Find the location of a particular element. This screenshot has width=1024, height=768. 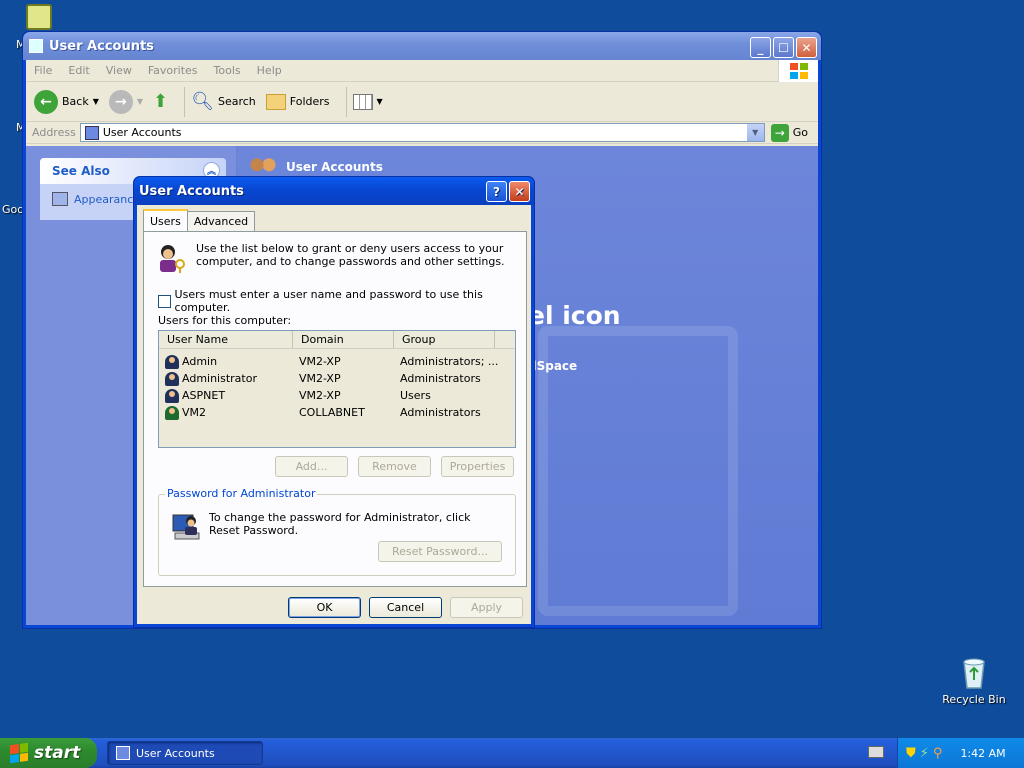

clock: 1:42 AM is located at coordinates (982, 753).